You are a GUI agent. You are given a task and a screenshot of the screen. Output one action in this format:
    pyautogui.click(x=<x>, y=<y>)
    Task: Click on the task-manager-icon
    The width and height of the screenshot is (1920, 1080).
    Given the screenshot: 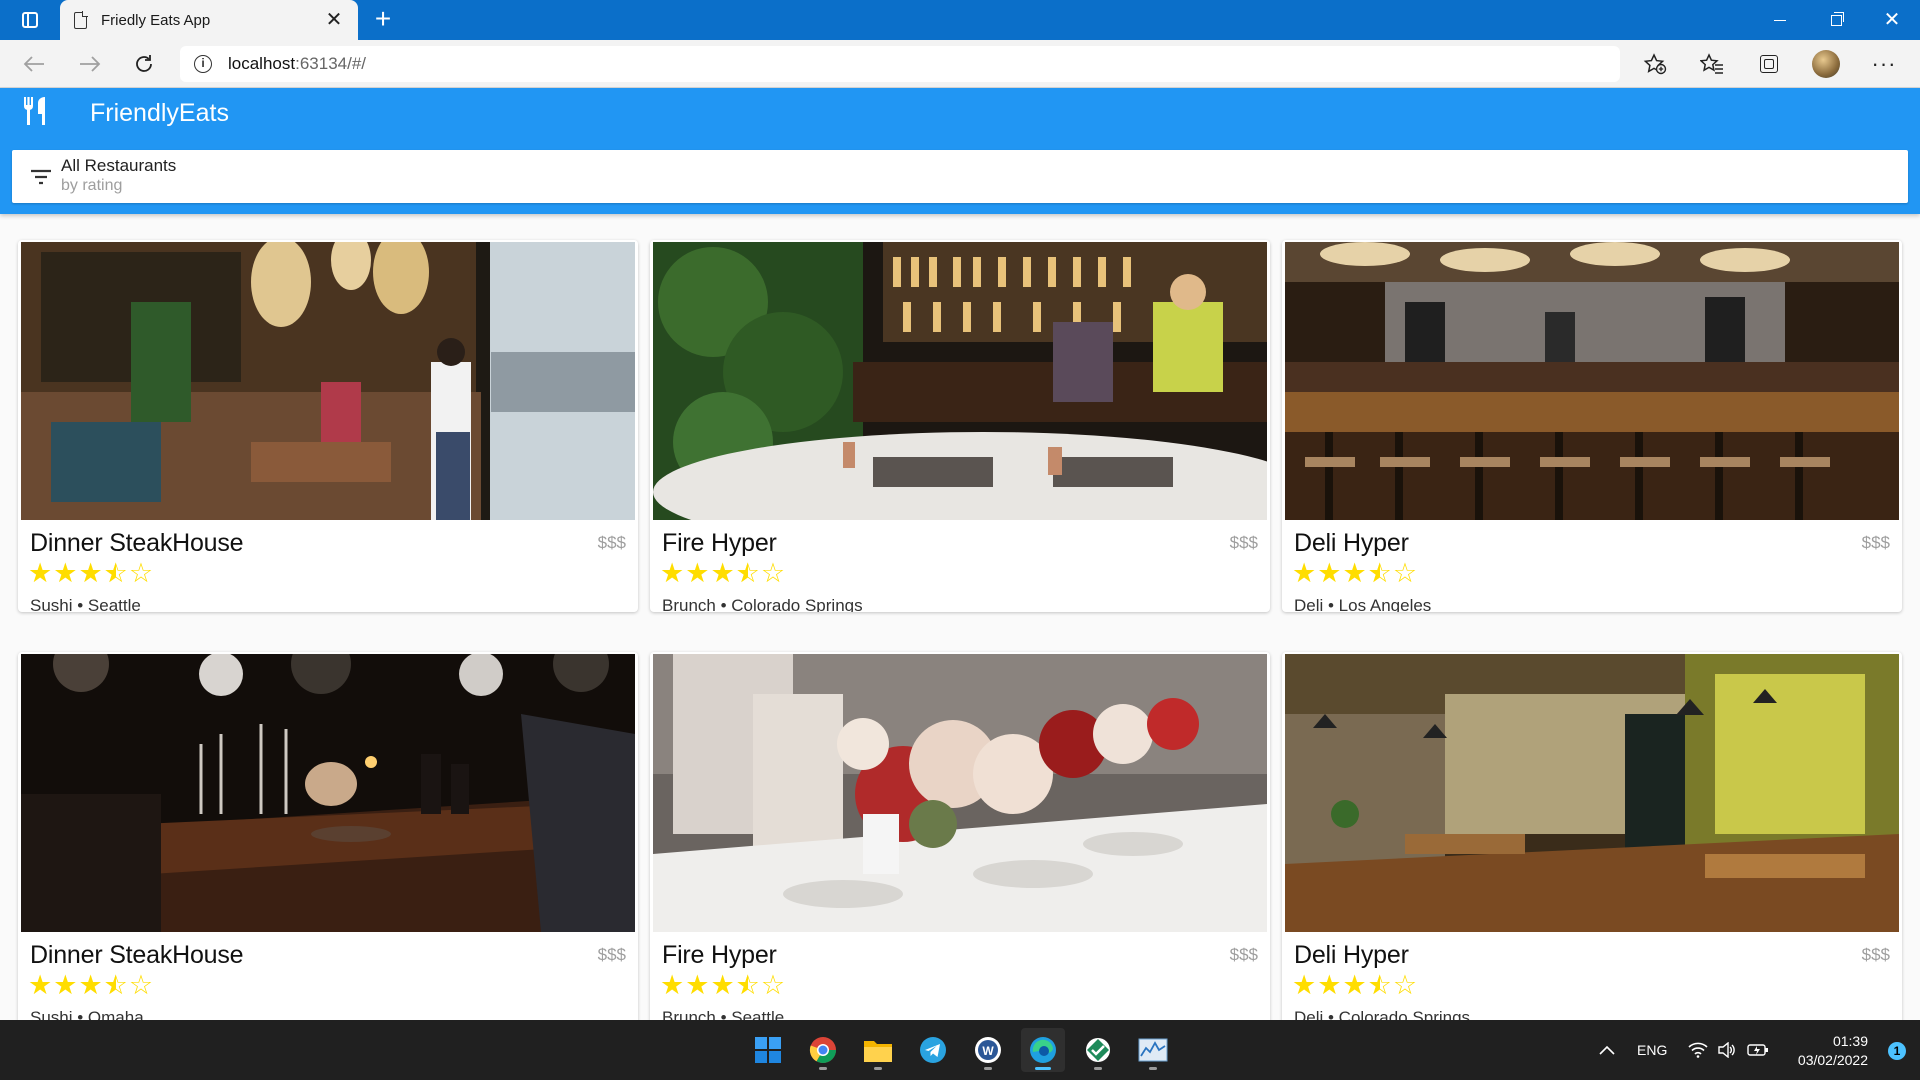 What is the action you would take?
    pyautogui.click(x=1153, y=1050)
    